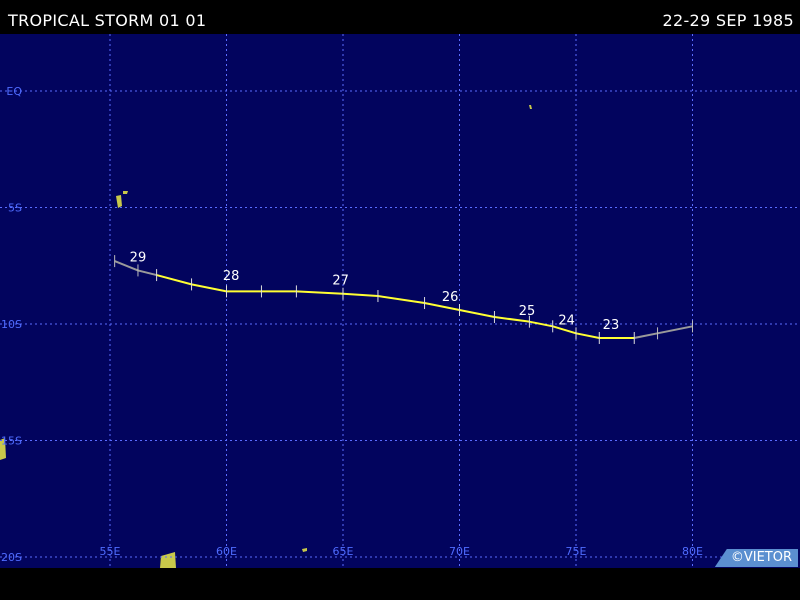 This screenshot has height=600, width=800. I want to click on lat-label: 5S, so click(15, 208).